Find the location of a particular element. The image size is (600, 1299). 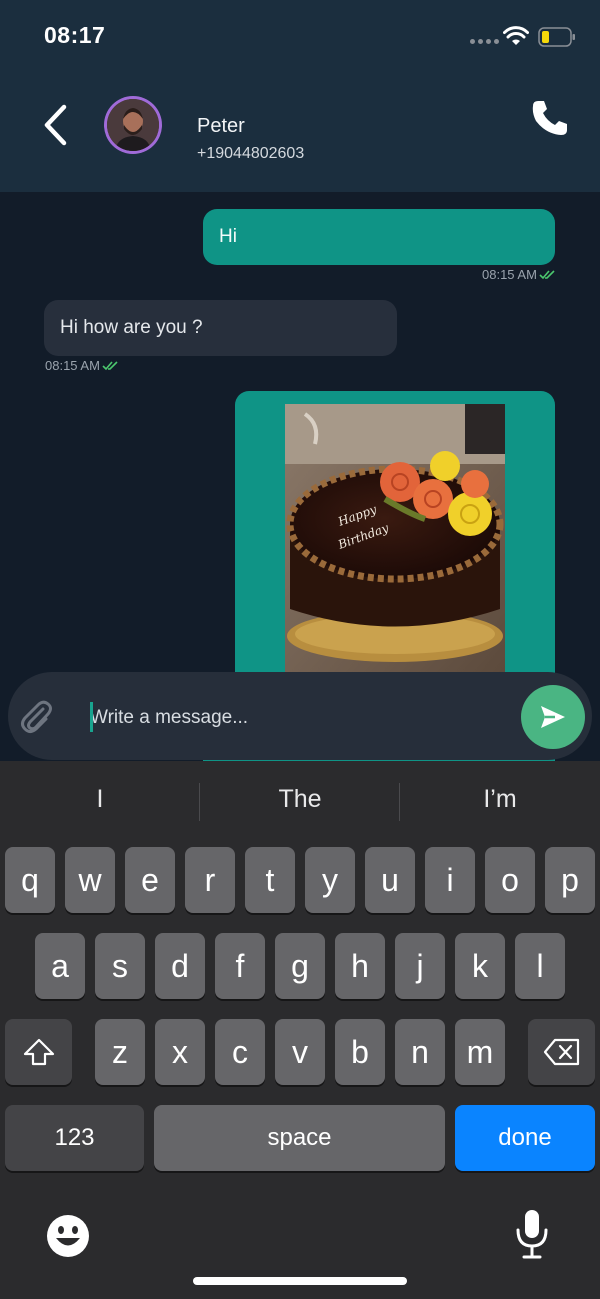

send-arrow-icon is located at coordinates (553, 717).